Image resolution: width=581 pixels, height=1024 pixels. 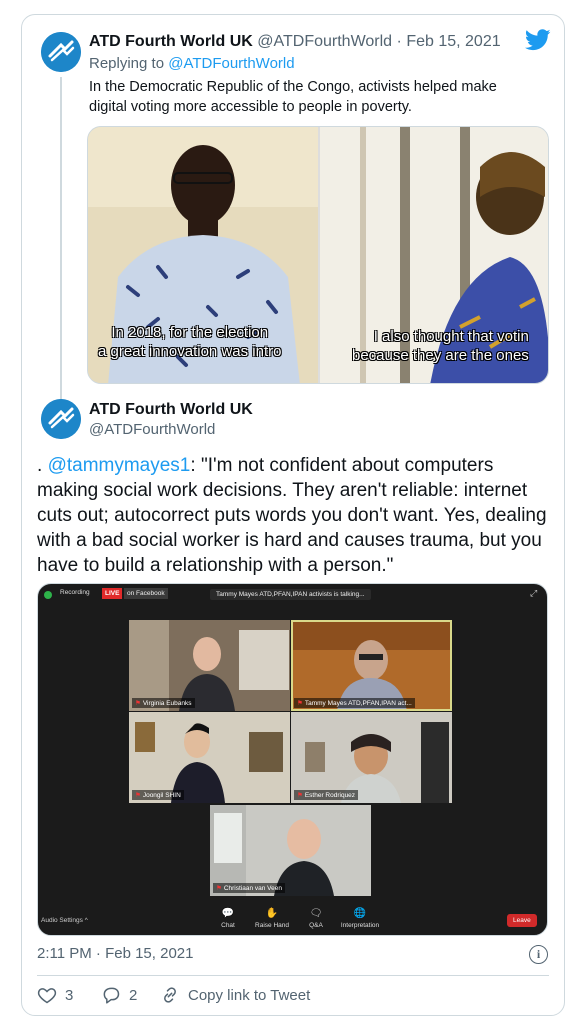 I want to click on reply-count: 2, so click(x=133, y=995).